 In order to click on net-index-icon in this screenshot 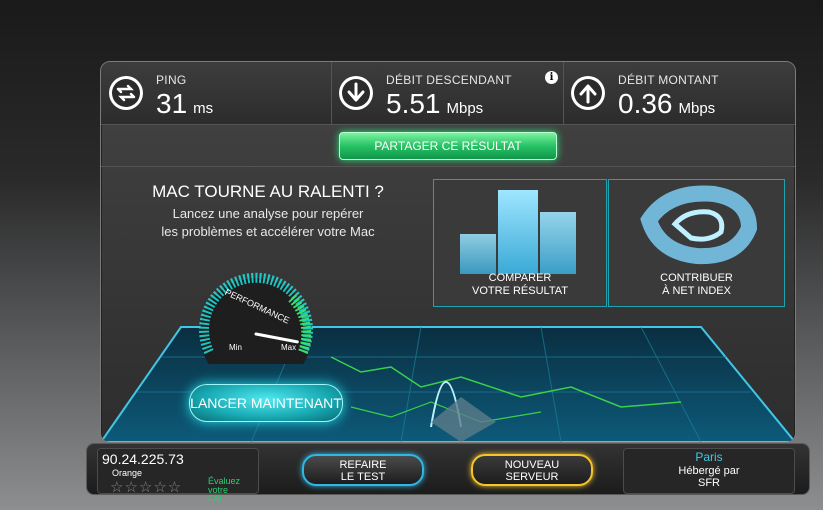, I will do `click(699, 225)`.